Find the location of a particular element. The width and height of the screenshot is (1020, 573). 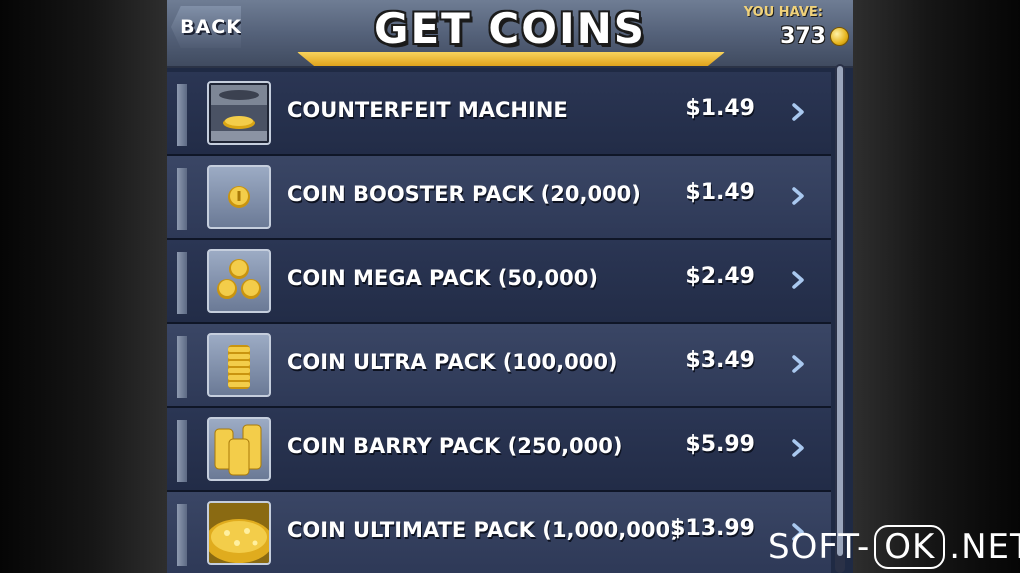

item-label: COIN BARRY PACK (250,000) is located at coordinates (455, 446).